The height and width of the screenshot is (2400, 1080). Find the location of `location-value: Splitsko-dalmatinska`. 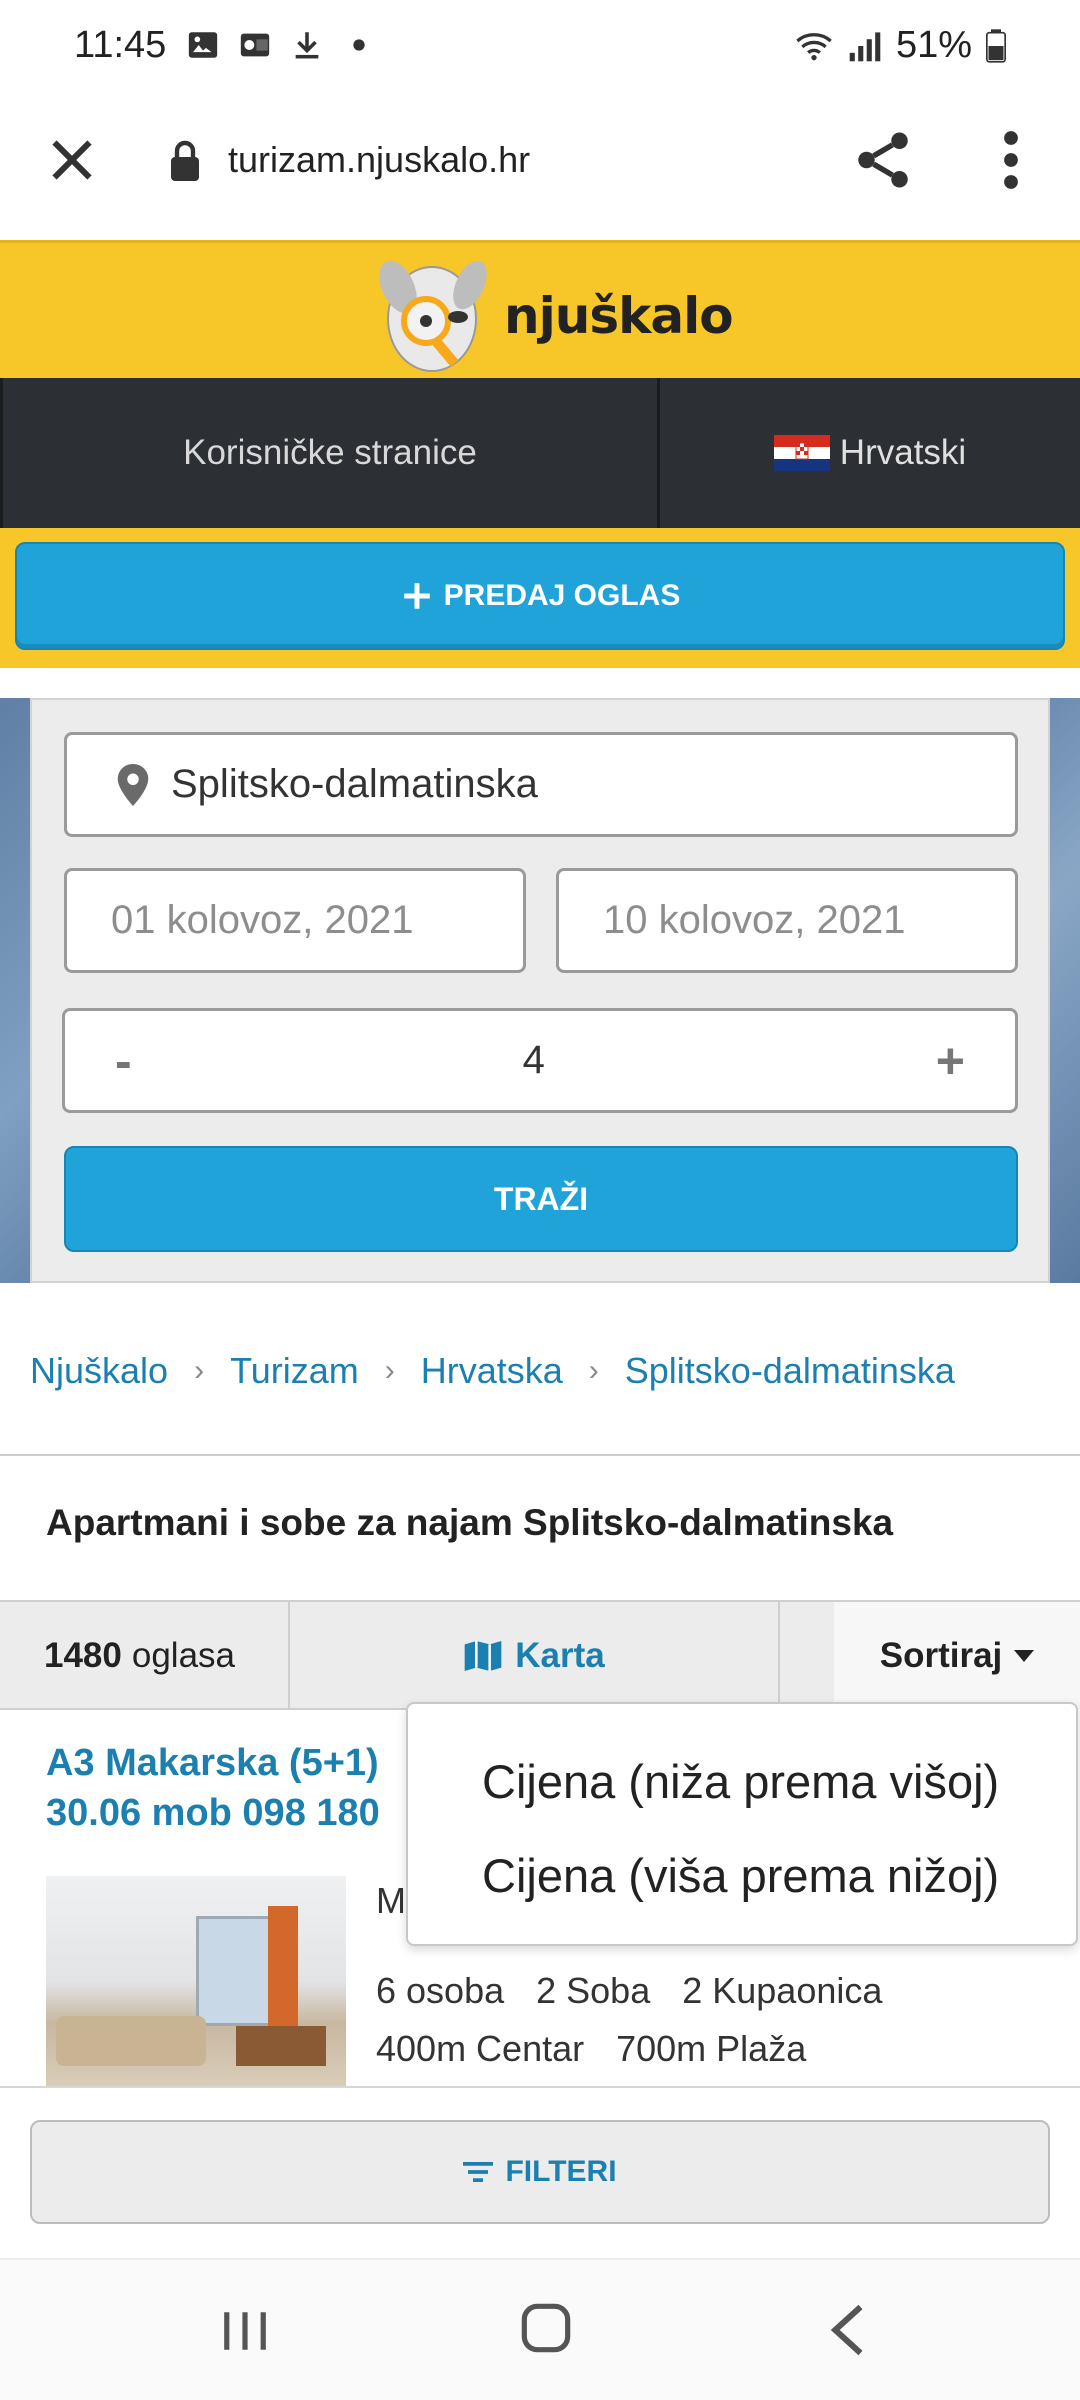

location-value: Splitsko-dalmatinska is located at coordinates (354, 784).